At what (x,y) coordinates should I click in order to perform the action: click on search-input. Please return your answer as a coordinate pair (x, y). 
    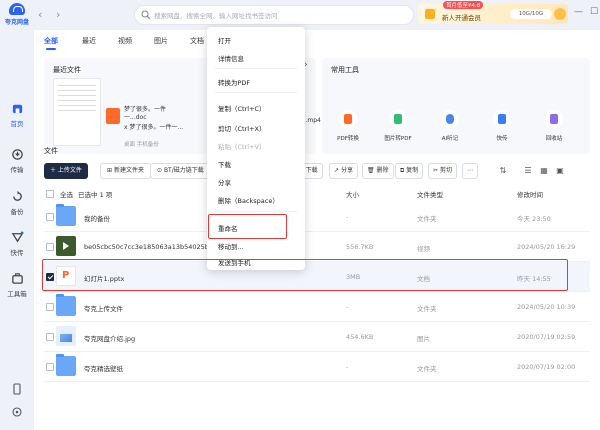
    Looking at the image, I should click on (279, 15).